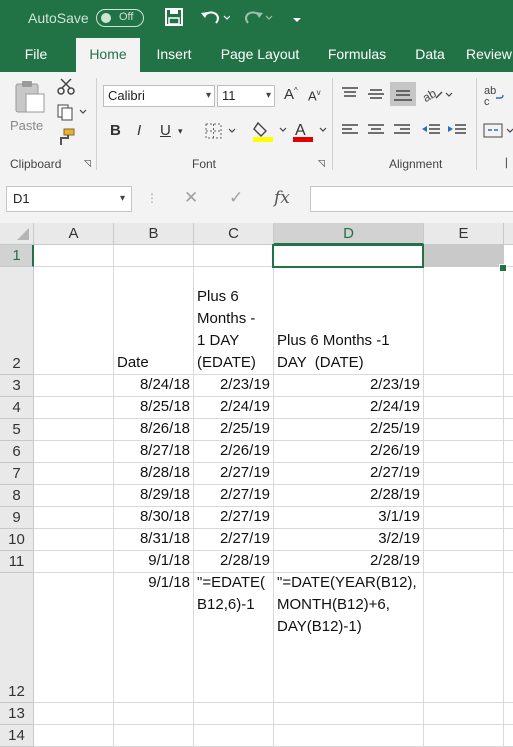 Image resolution: width=513 pixels, height=747 pixels. I want to click on cell-c11: 2/28/19, so click(244, 560).